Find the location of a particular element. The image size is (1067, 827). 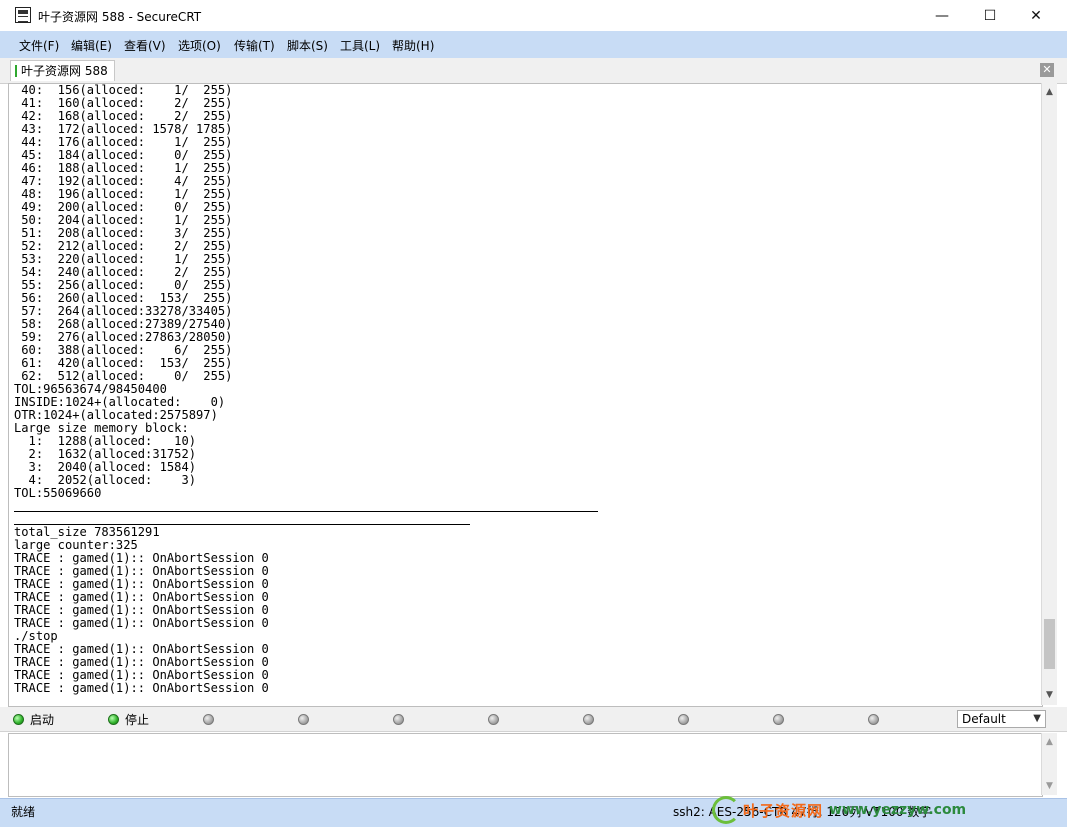

terminal-line: TOL:55069660 is located at coordinates (58, 493).